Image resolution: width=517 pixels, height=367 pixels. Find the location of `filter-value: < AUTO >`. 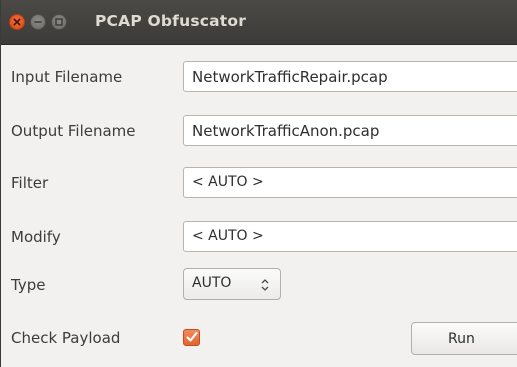

filter-value: < AUTO > is located at coordinates (228, 182).